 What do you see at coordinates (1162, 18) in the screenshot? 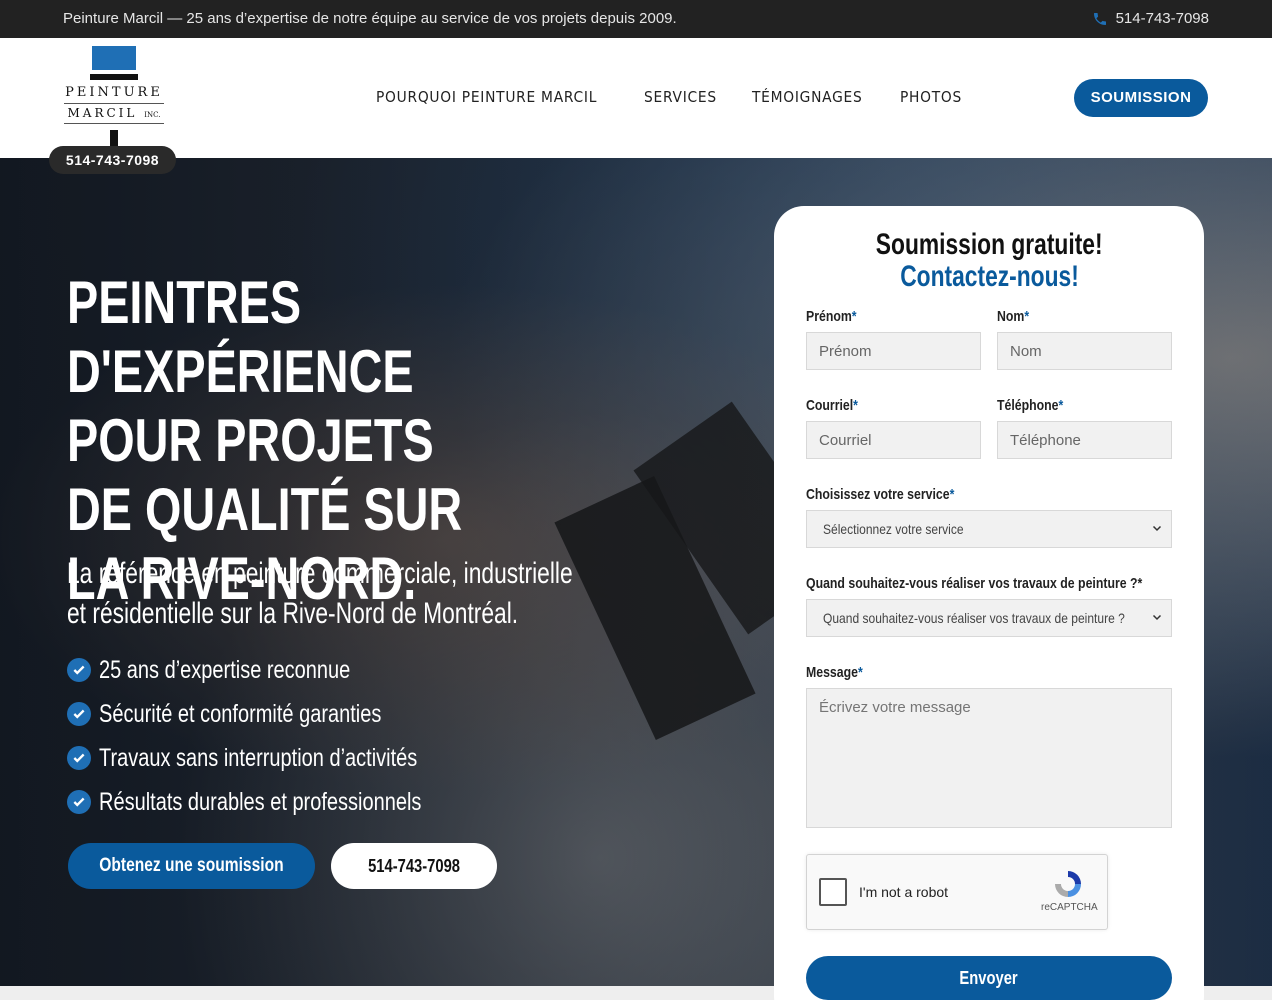
I see `topbar-phone-text: 514-743-7098` at bounding box center [1162, 18].